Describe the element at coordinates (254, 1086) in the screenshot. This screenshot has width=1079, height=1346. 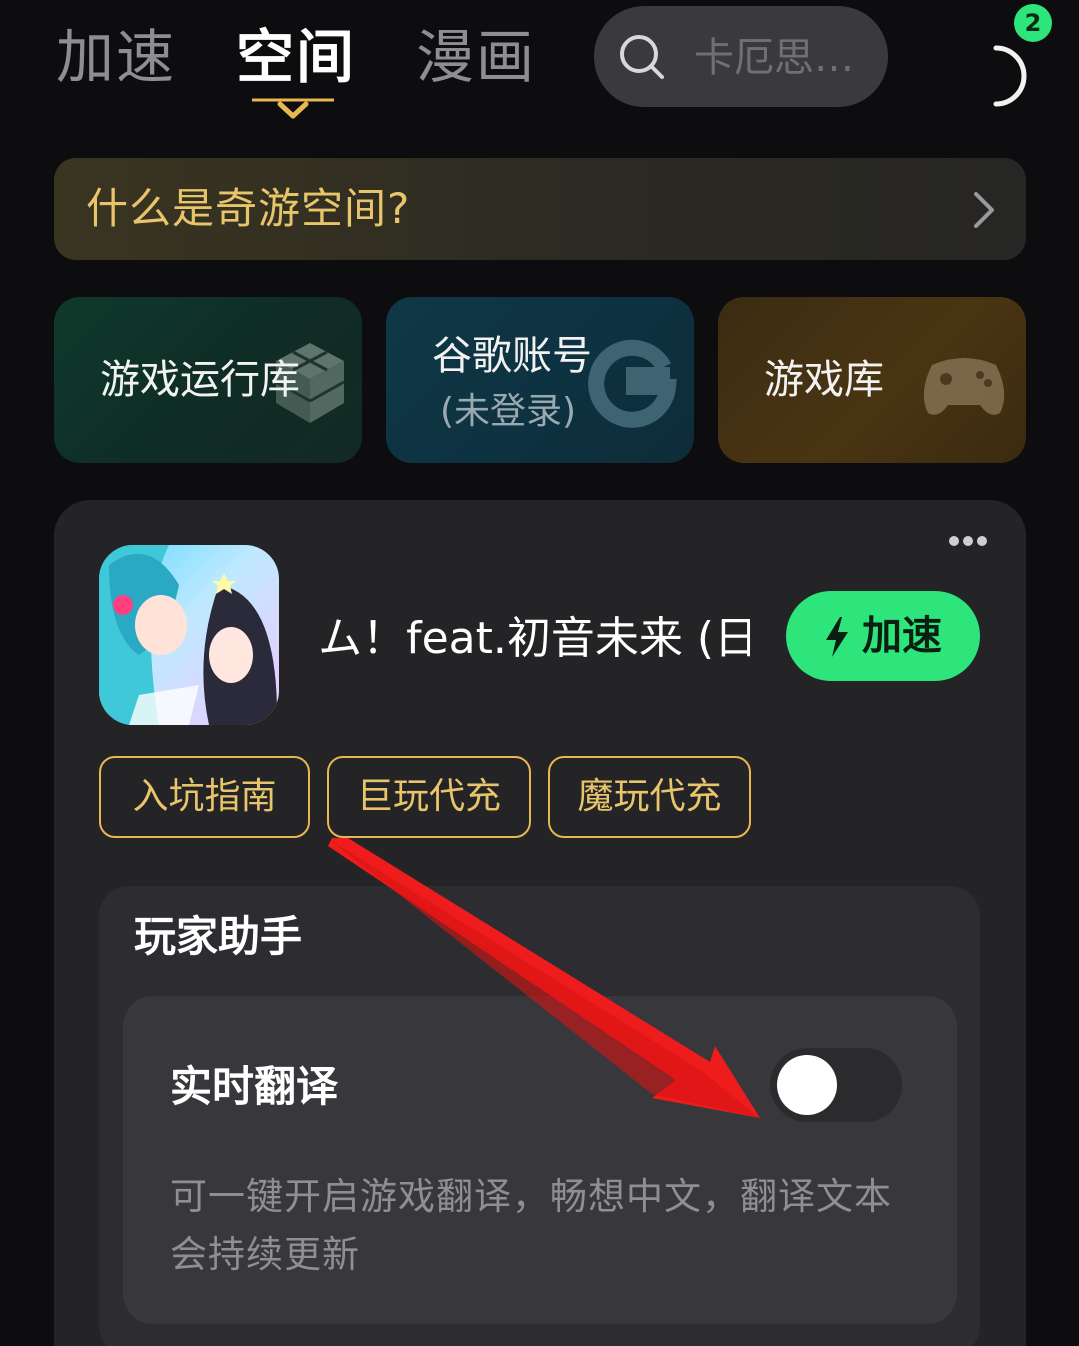
I see `feature-title: 实时翻译` at that location.